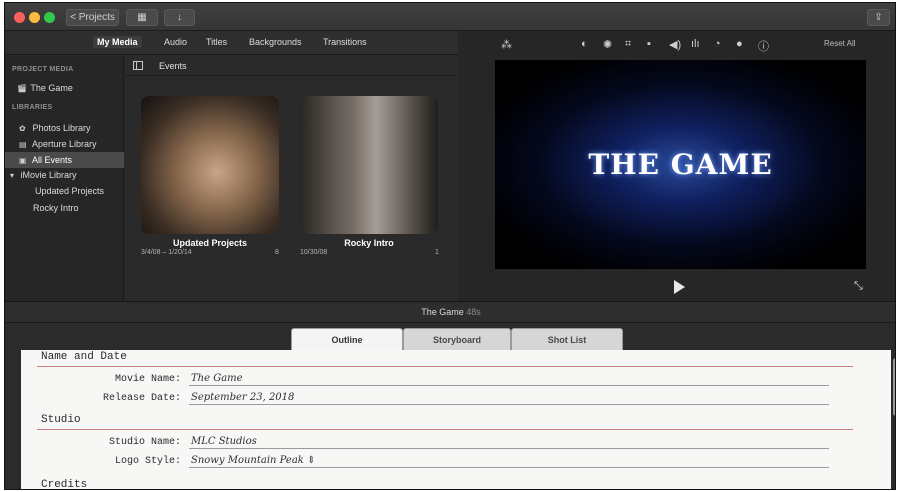 The width and height of the screenshot is (900, 492). I want to click on sidebar-item-the-game: 🎬︎ The Game, so click(64, 88).